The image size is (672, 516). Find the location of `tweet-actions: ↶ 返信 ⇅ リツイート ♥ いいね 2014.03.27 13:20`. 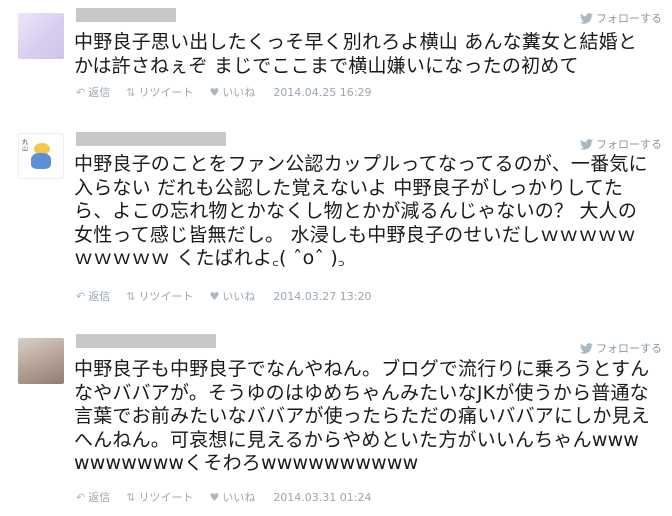

tweet-actions: ↶ 返信 ⇅ リツイート ♥ いいね 2014.03.27 13:20 is located at coordinates (224, 296).